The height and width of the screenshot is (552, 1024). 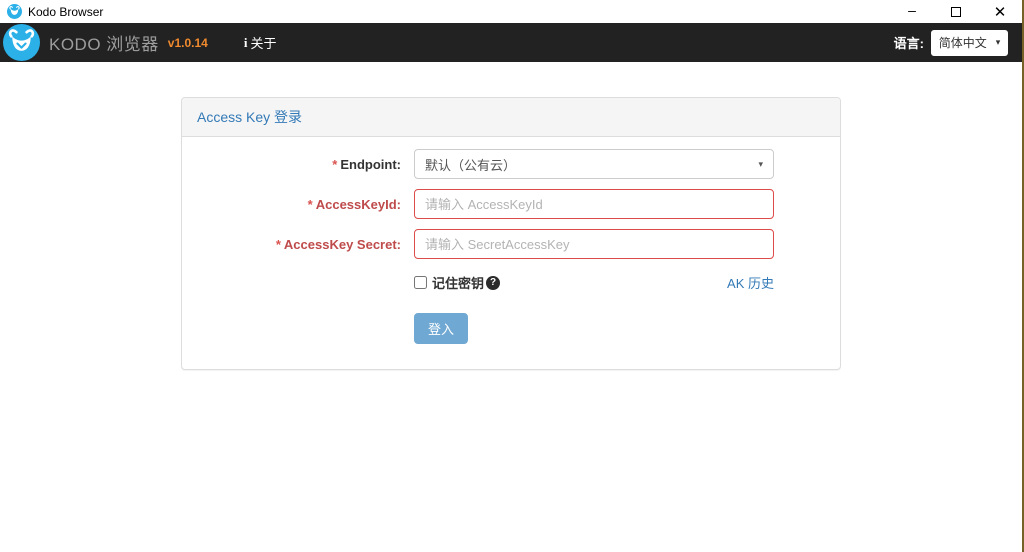 I want to click on close-icon: ✕, so click(x=1000, y=12).